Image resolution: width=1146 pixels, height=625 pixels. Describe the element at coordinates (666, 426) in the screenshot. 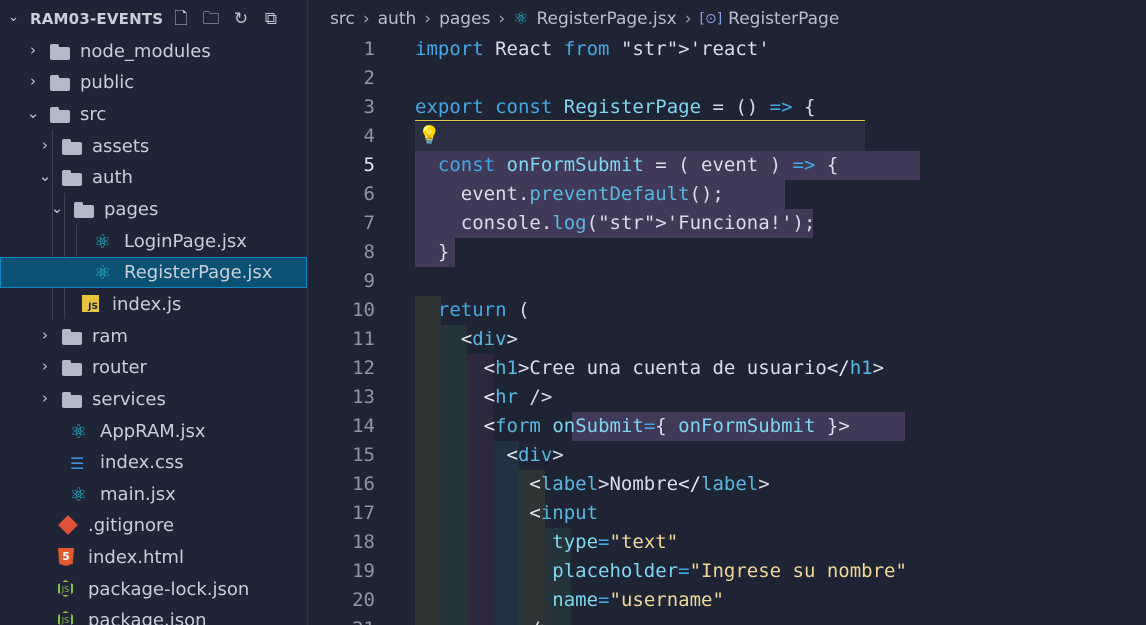

I see `code-text: <form onSubmit={ onFormSubmit }>` at that location.